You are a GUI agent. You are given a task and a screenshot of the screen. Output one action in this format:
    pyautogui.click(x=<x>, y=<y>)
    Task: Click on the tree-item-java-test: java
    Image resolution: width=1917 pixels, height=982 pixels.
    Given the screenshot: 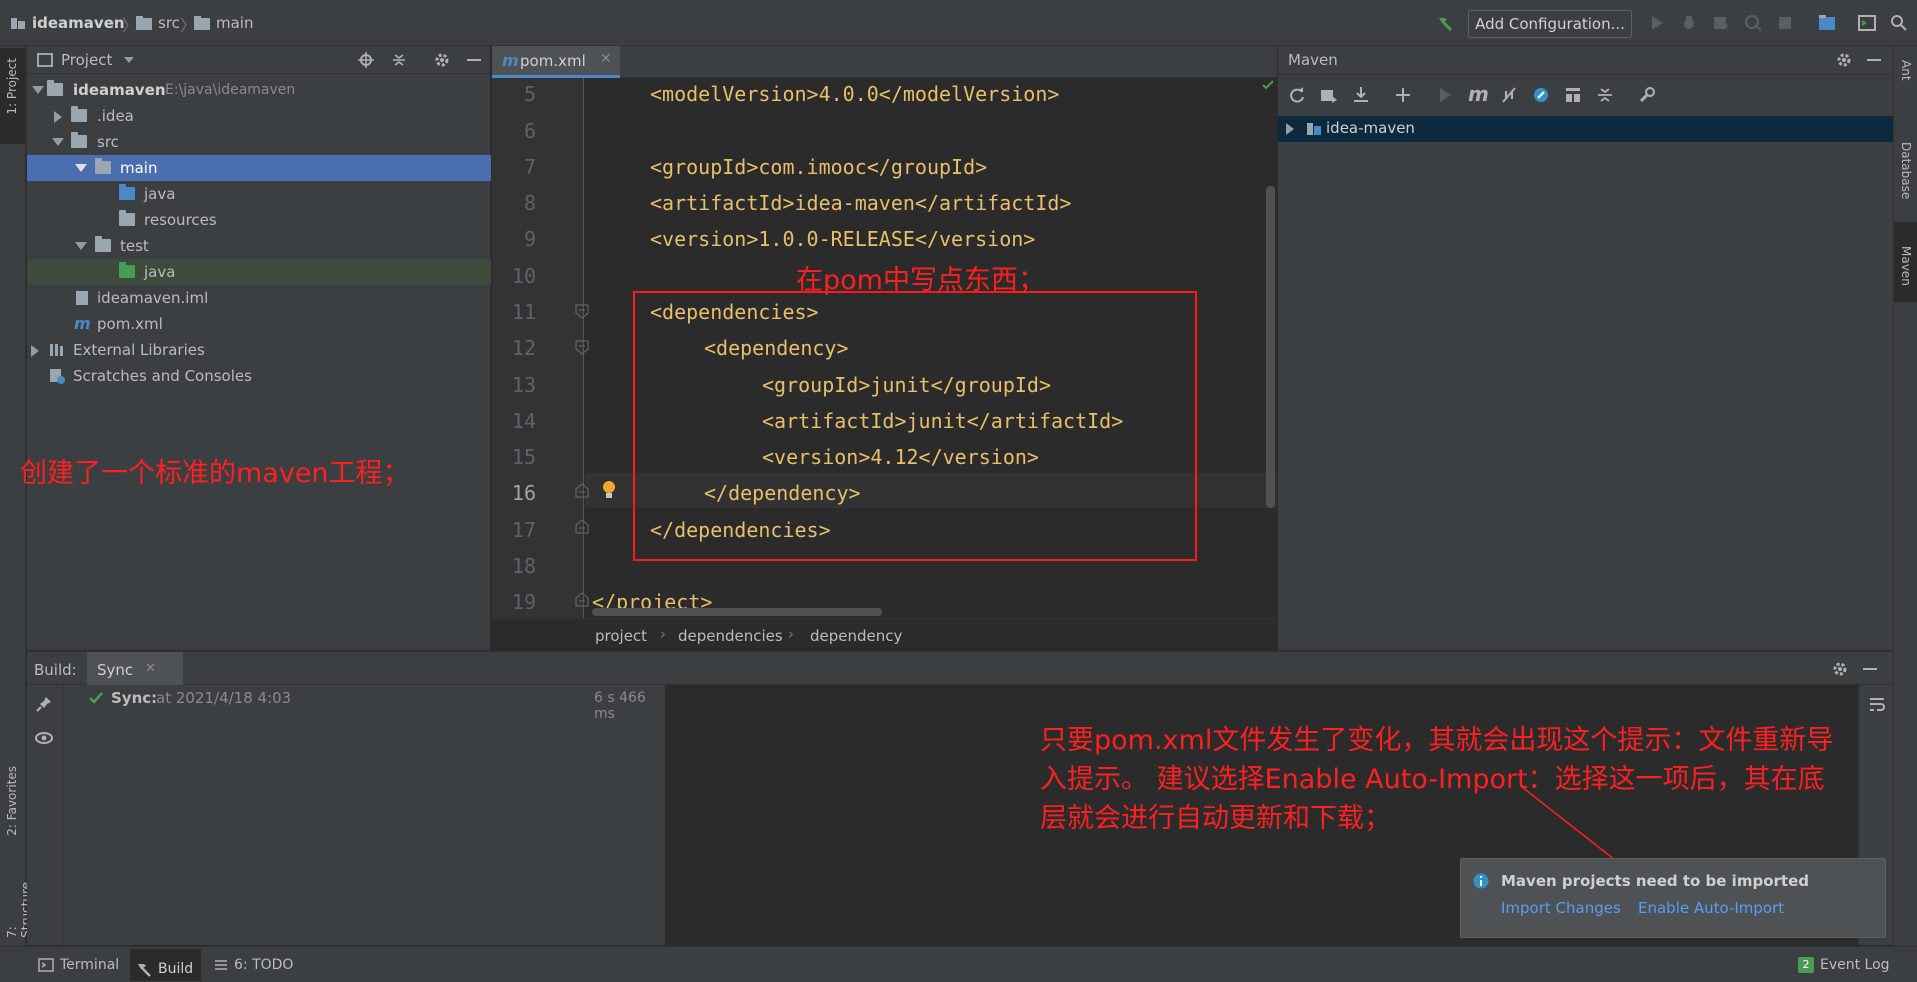 What is the action you would take?
    pyautogui.click(x=259, y=272)
    